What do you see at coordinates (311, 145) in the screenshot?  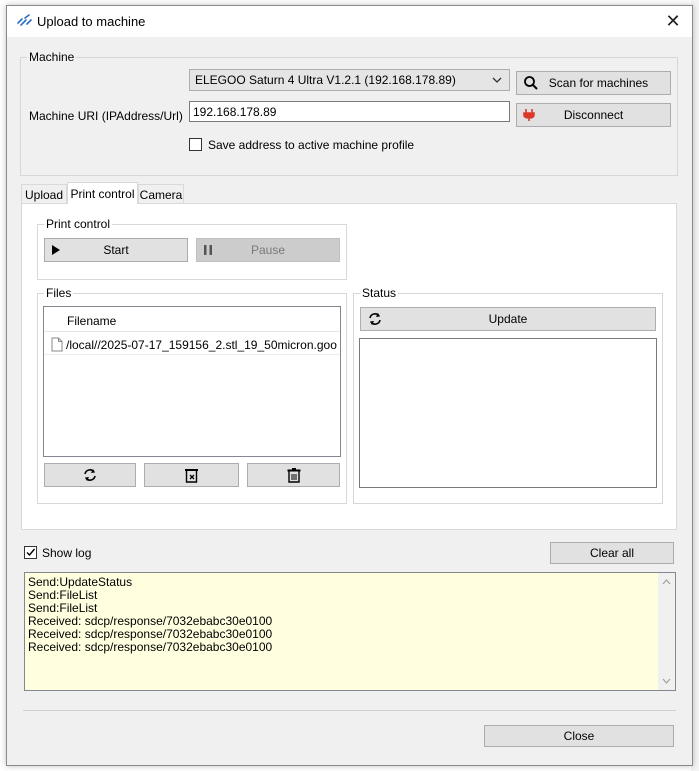 I see `save-address-label: Save address to active machine profile` at bounding box center [311, 145].